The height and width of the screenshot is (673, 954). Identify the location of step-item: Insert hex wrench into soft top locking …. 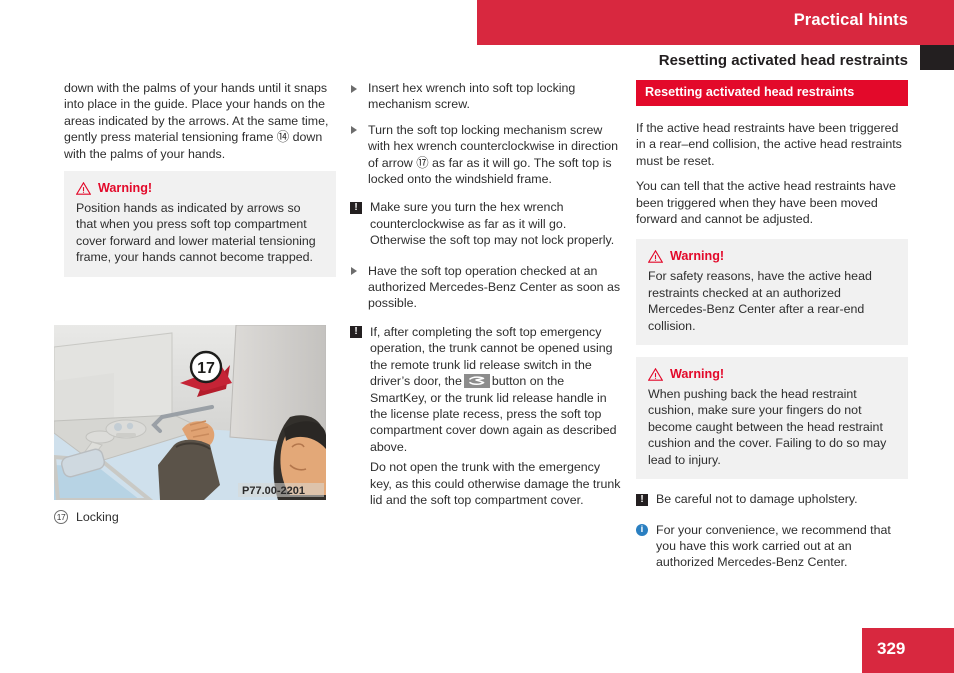
(486, 96).